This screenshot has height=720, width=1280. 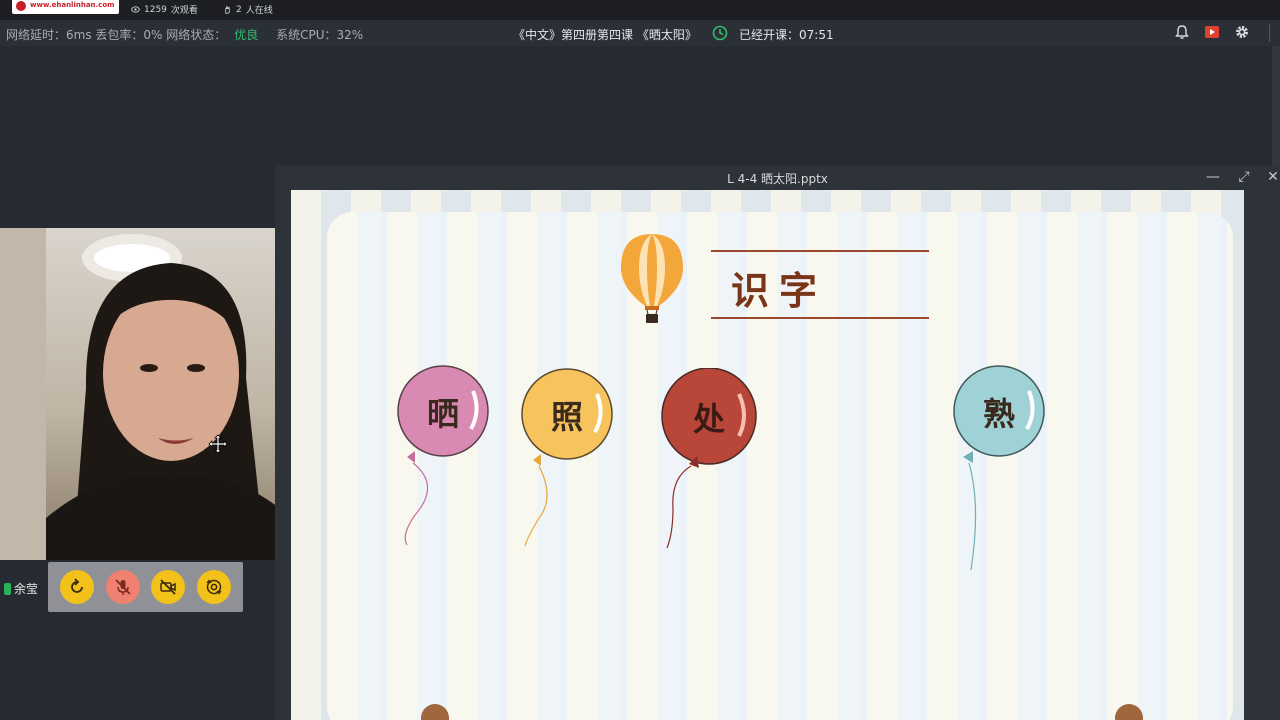 I want to click on balloon-1: 晒, so click(x=443, y=457).